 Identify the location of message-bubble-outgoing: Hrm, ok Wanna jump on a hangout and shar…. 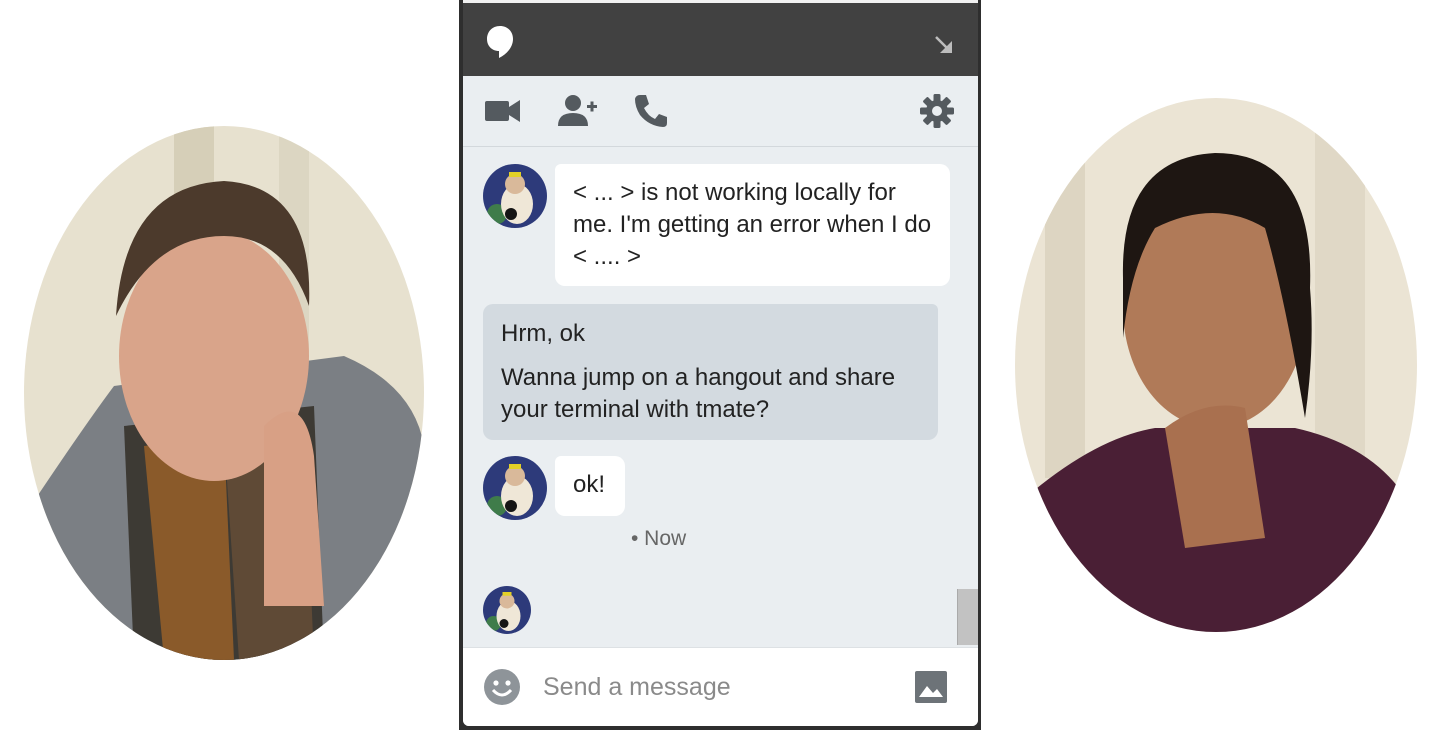
(710, 372).